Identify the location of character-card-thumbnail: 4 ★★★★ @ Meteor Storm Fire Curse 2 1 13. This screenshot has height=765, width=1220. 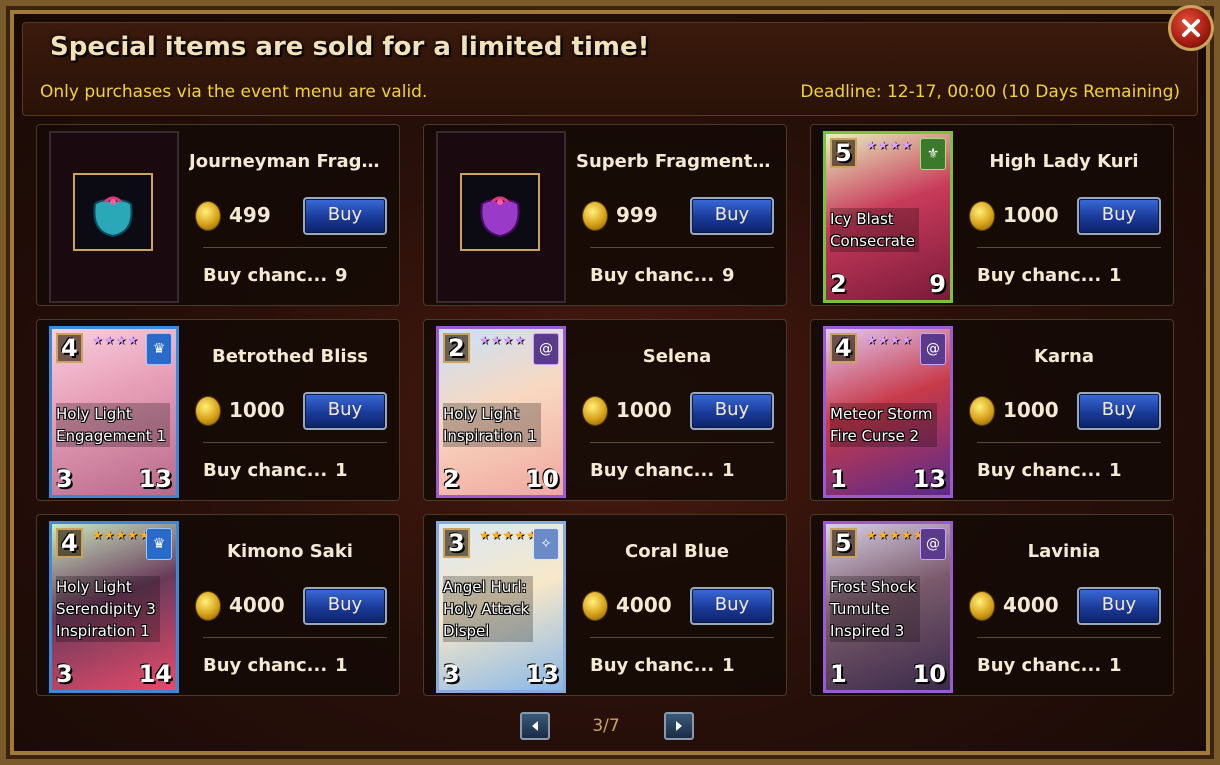
(888, 412).